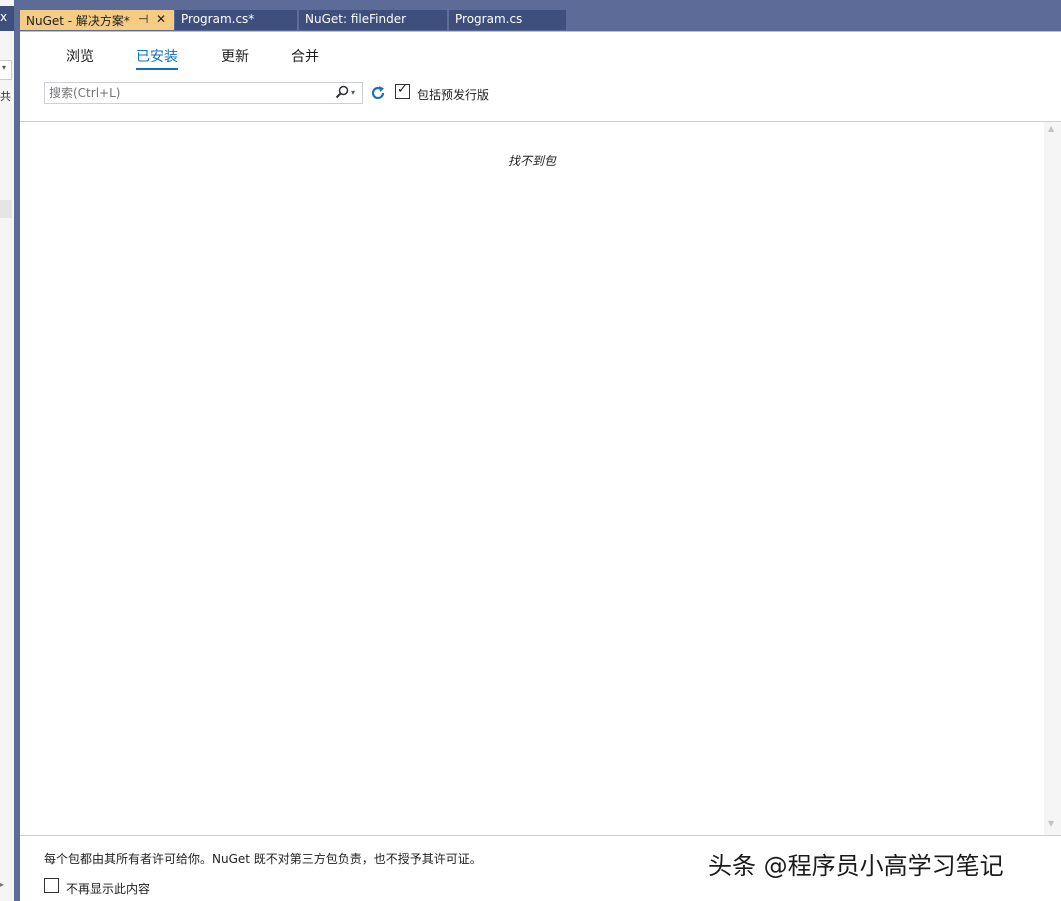  I want to click on include-prerelease-checkbox: ✓, so click(402, 90).